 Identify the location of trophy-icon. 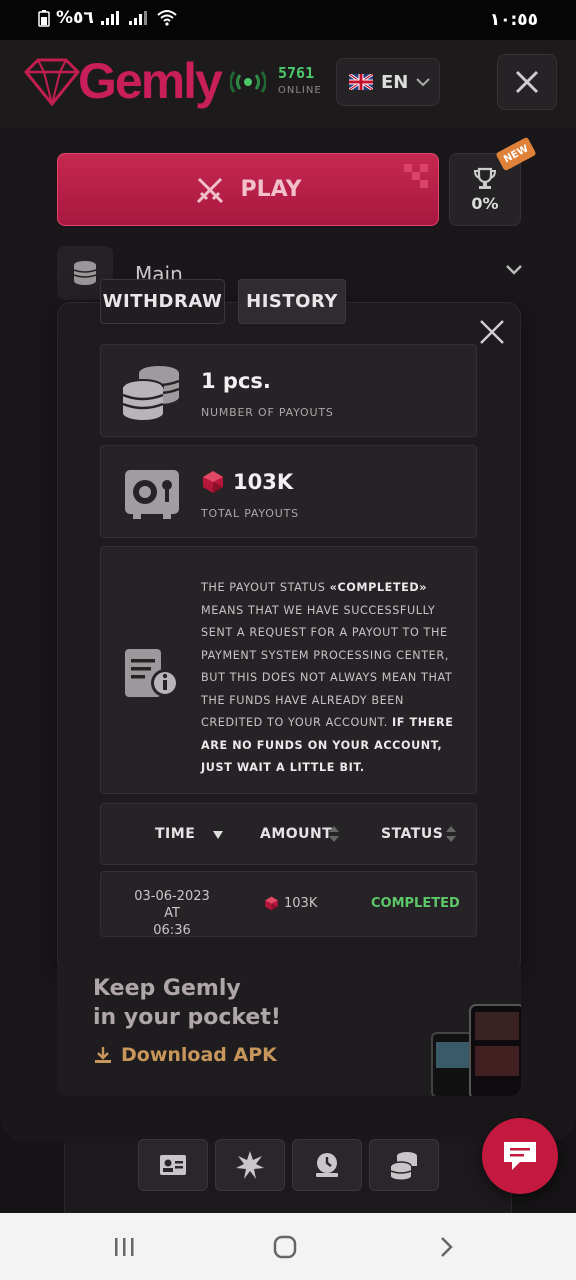
(485, 178).